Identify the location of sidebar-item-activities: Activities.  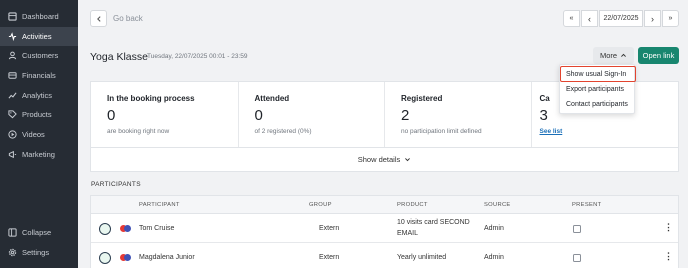
(39, 36).